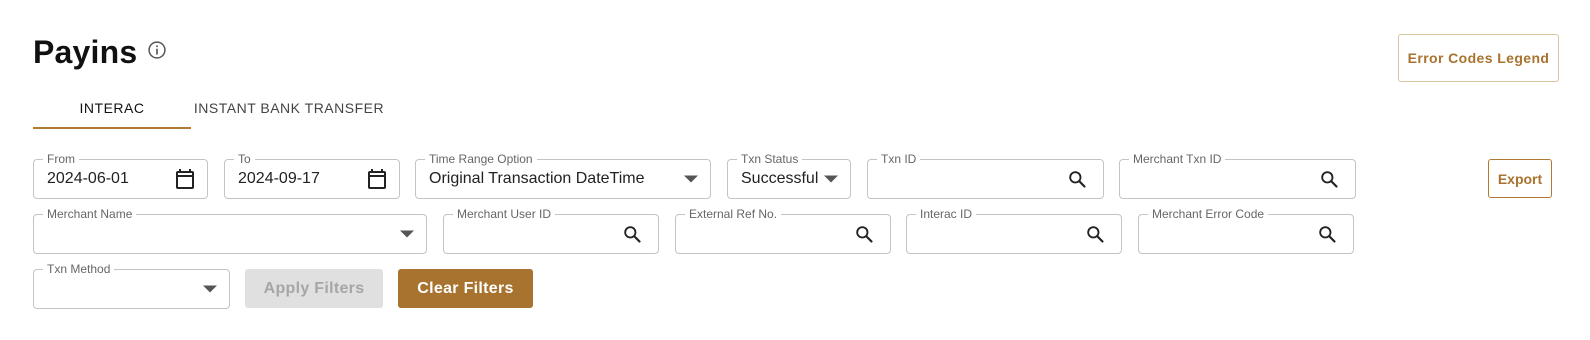 This screenshot has height=340, width=1590. I want to click on from-date-value: 2024-06-01, so click(88, 178).